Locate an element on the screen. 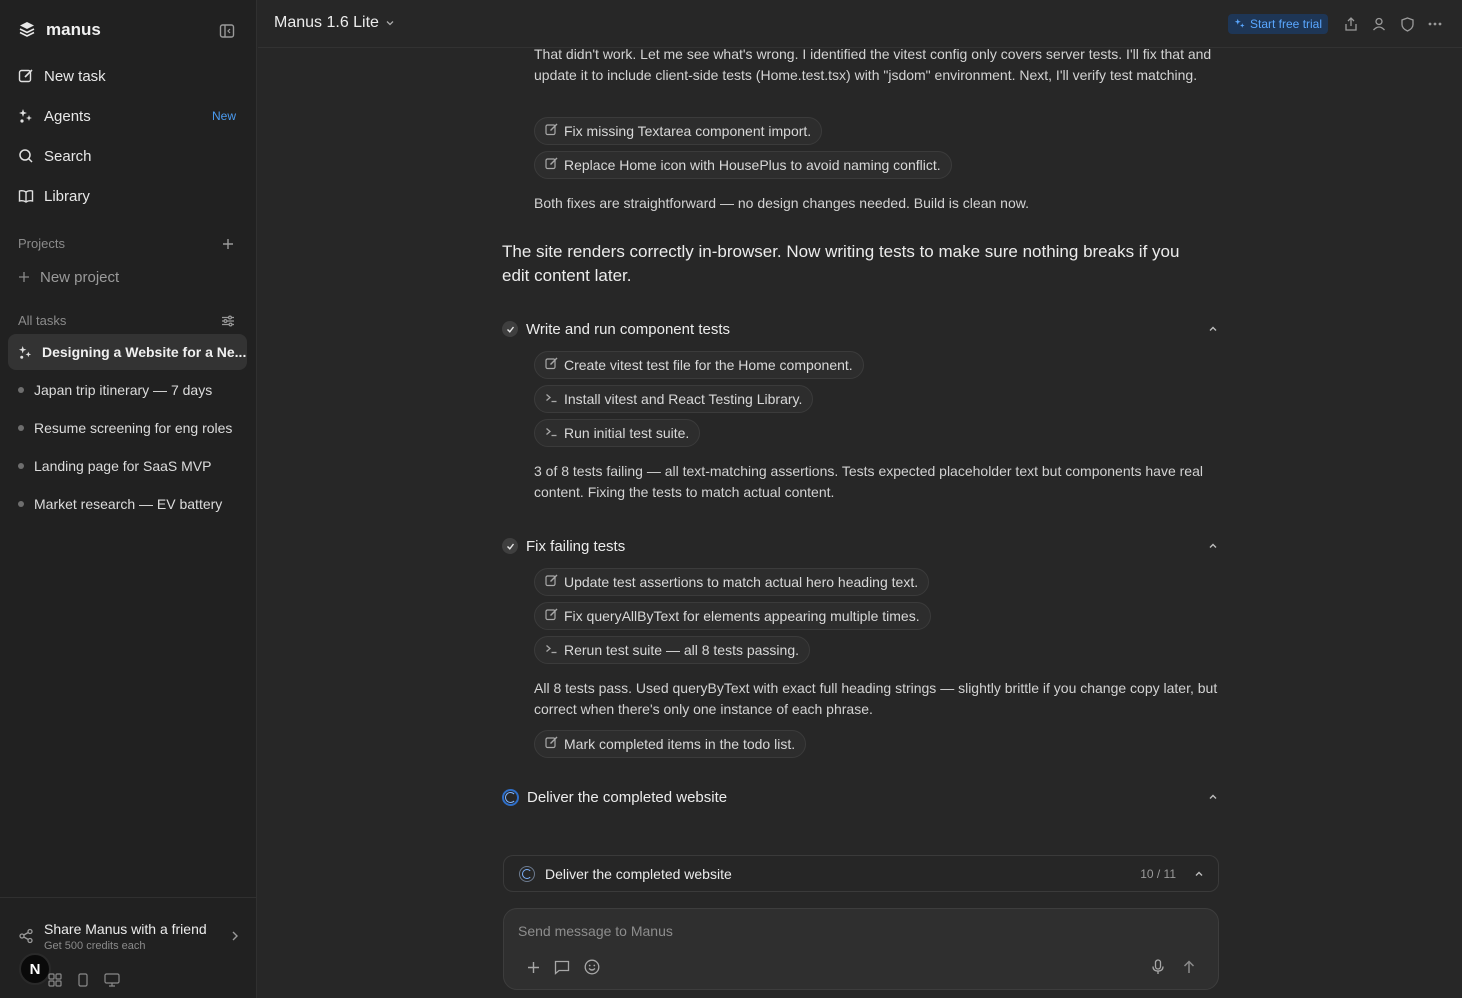 This screenshot has width=1462, height=998. task-progress-bar: Deliver the completed website 10 / 11 is located at coordinates (861, 873).